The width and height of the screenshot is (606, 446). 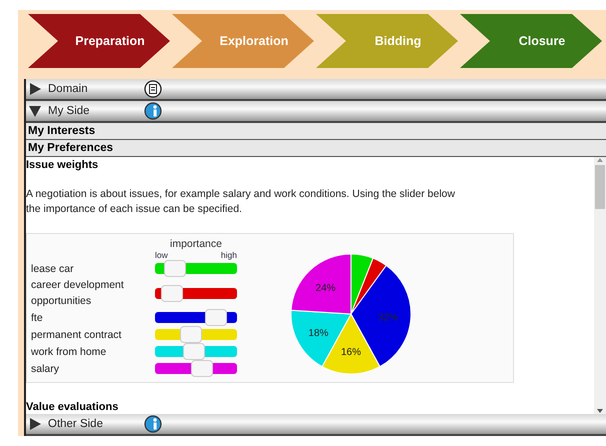 What do you see at coordinates (316, 425) in the screenshot?
I see `section-header: Other Side` at bounding box center [316, 425].